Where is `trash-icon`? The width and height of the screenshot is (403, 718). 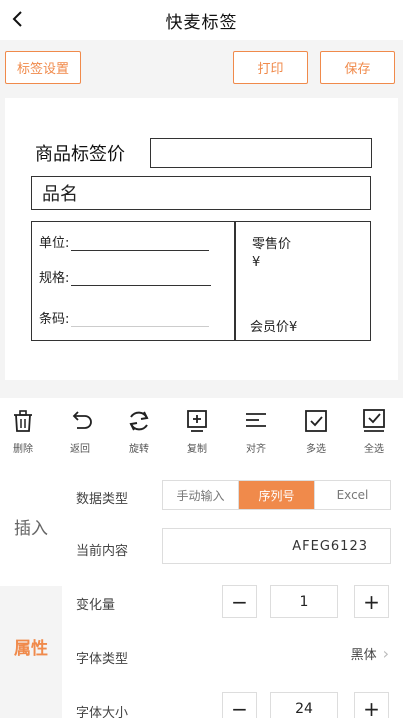
trash-icon is located at coordinates (23, 421).